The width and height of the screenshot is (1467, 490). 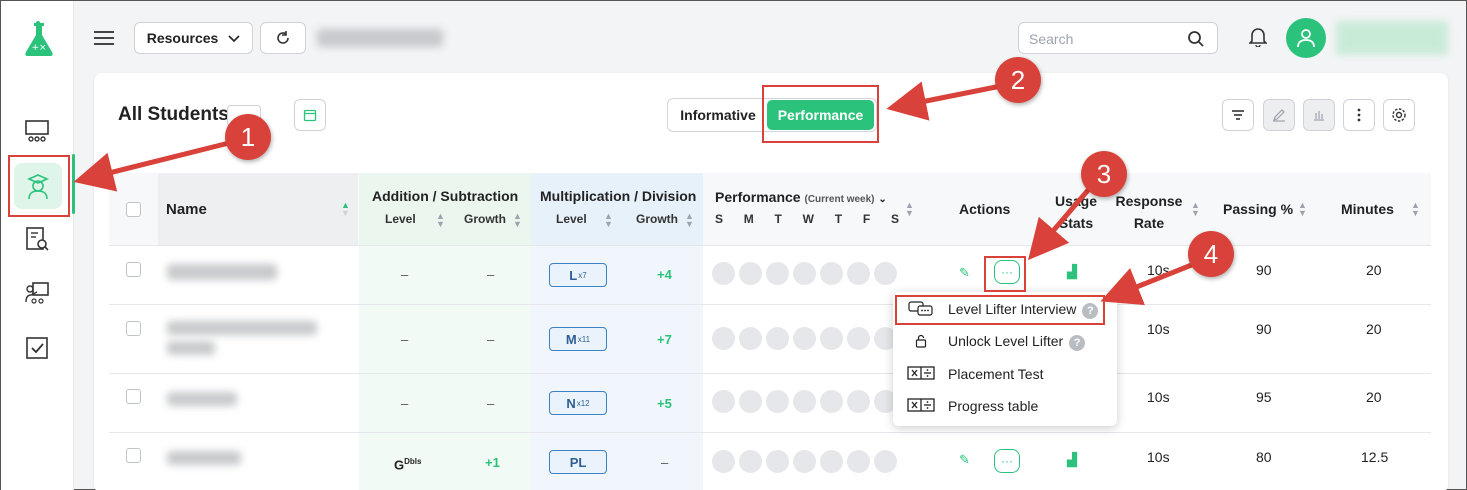 What do you see at coordinates (1104, 174) in the screenshot?
I see `step-badge-3: 3` at bounding box center [1104, 174].